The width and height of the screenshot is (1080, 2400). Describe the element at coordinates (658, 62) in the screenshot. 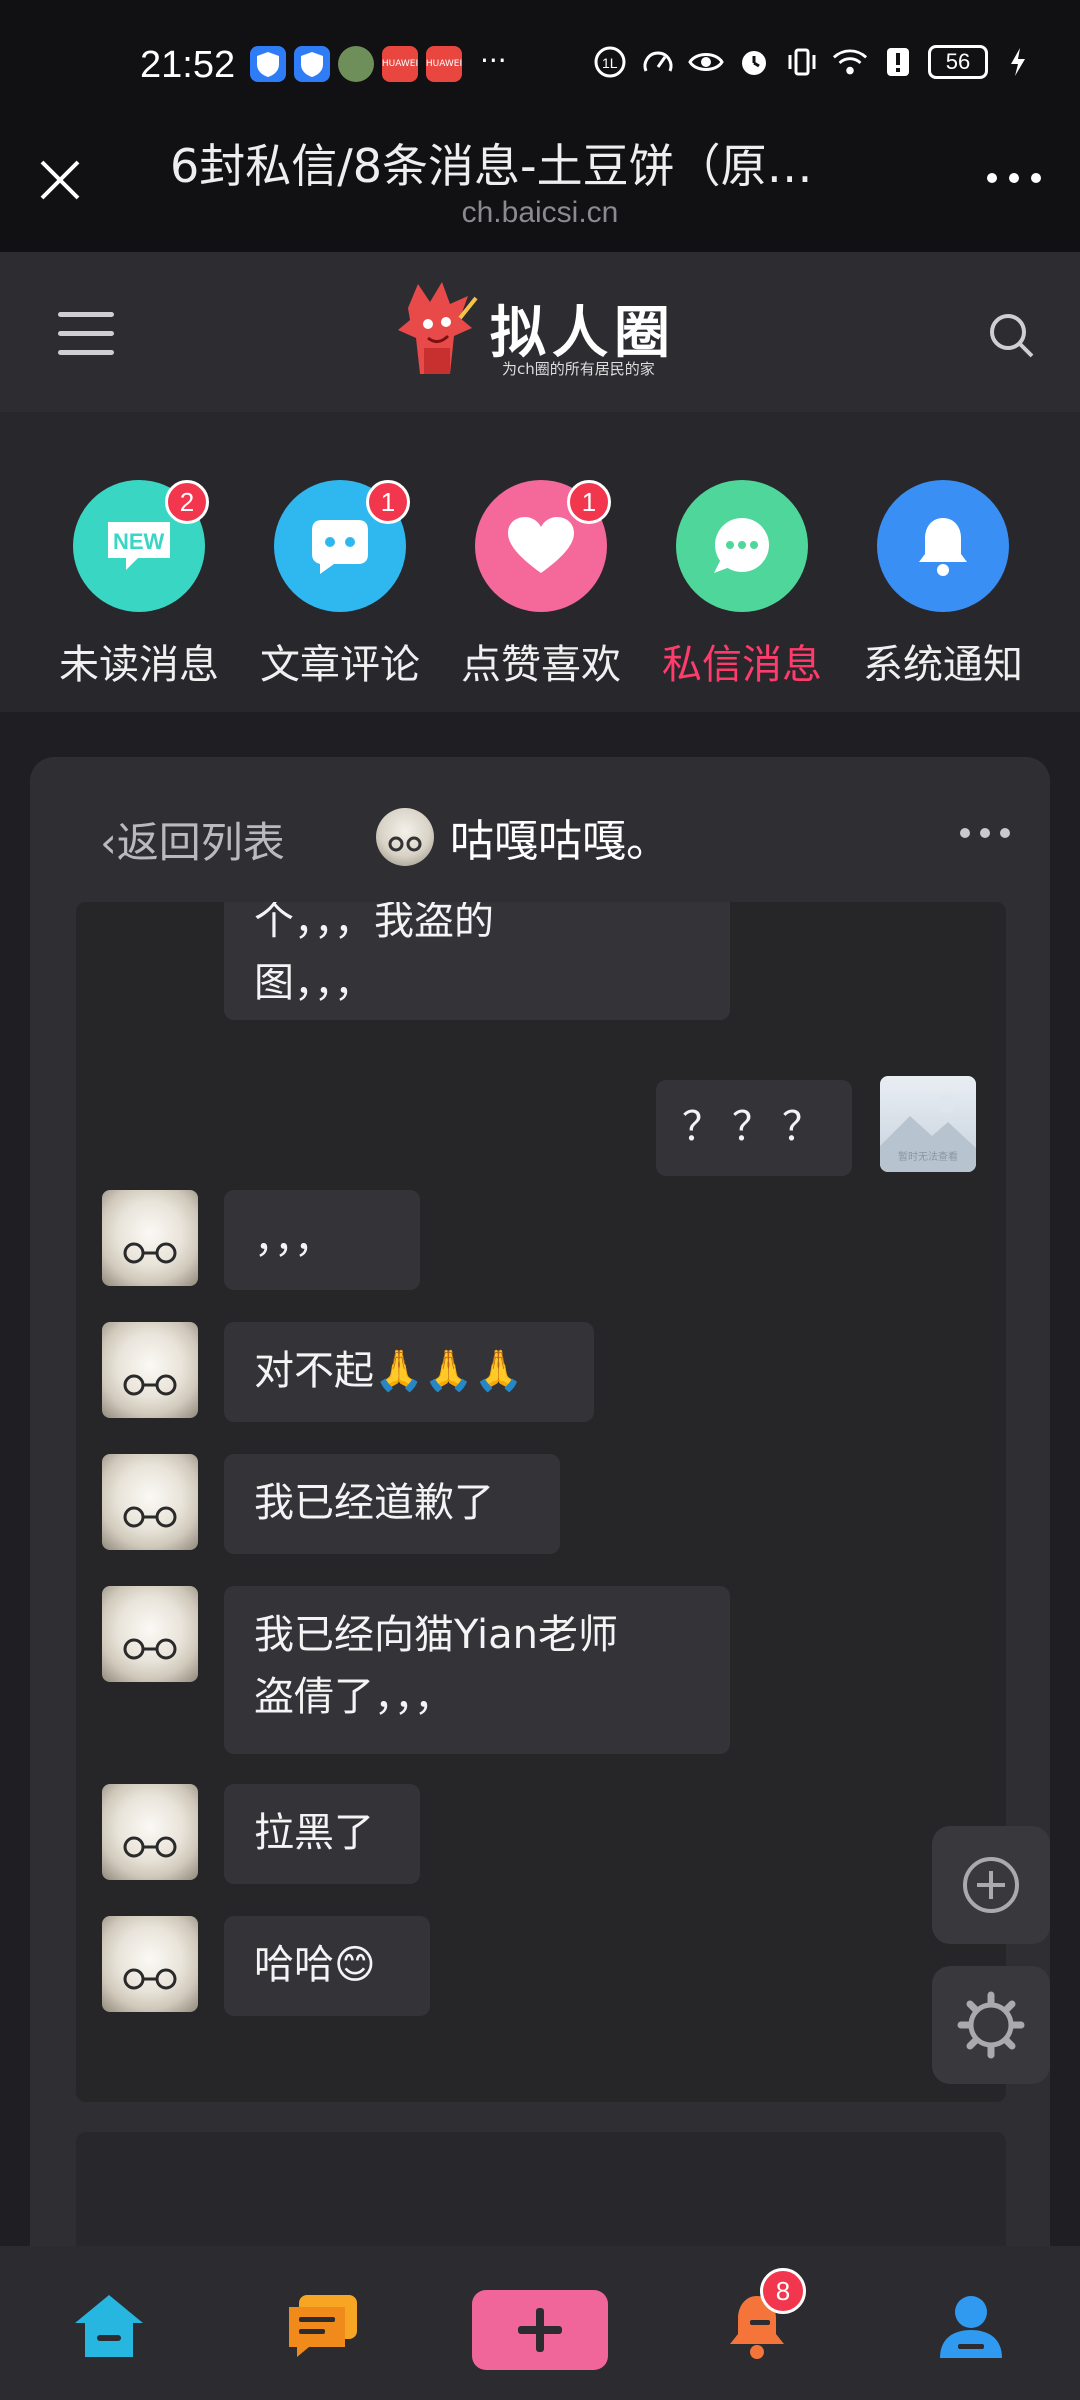

I see `speed-icon` at that location.